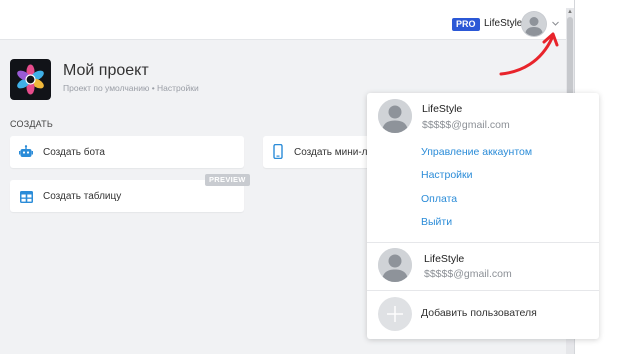  I want to click on flower-logo-icon, so click(30, 79).